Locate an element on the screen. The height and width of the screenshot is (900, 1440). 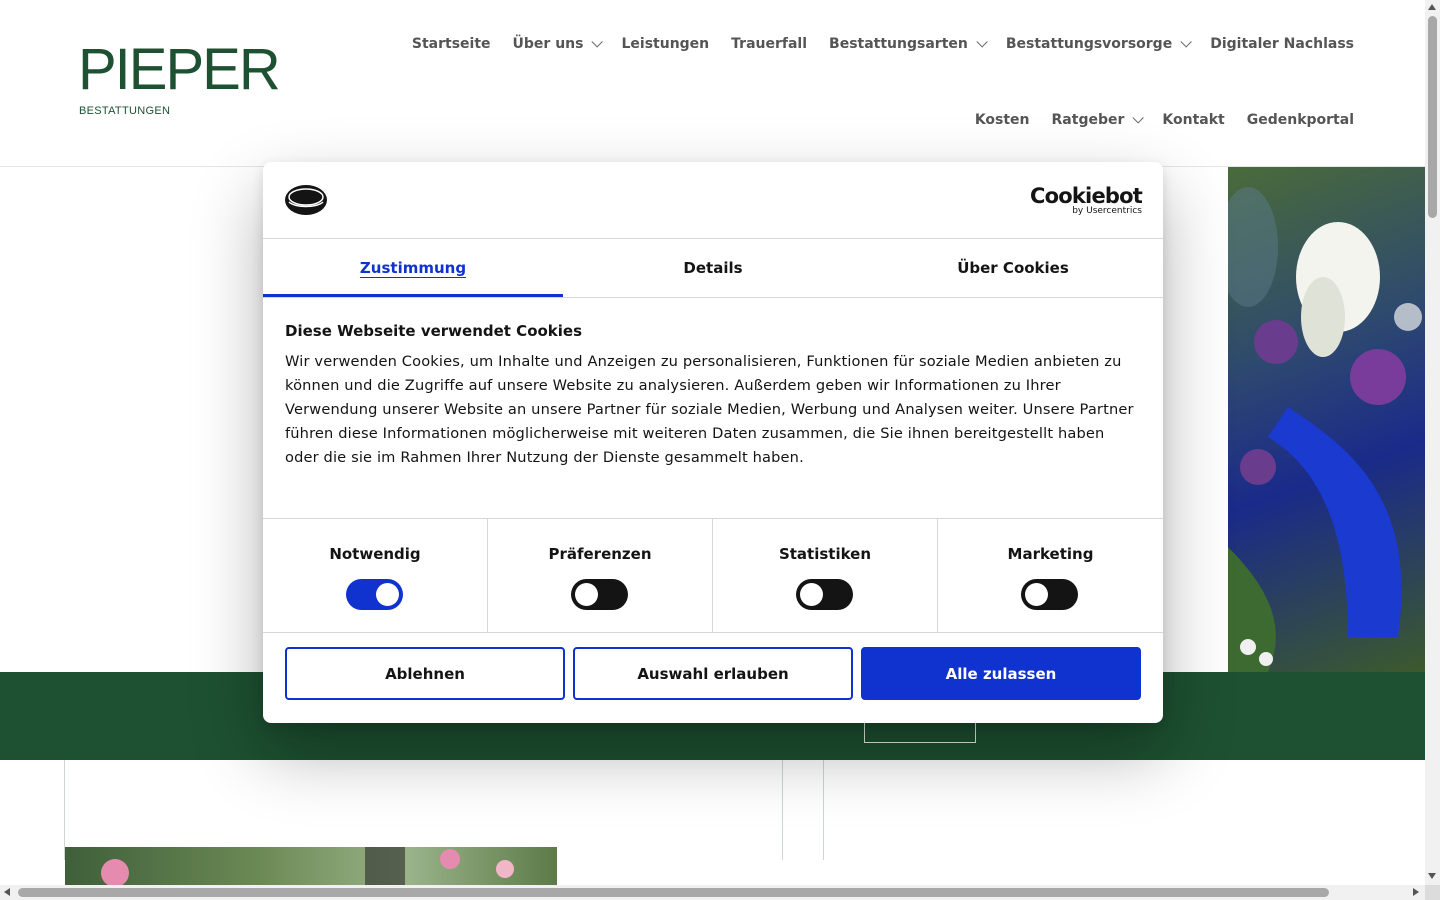
toggle-marketing is located at coordinates (1049, 594).